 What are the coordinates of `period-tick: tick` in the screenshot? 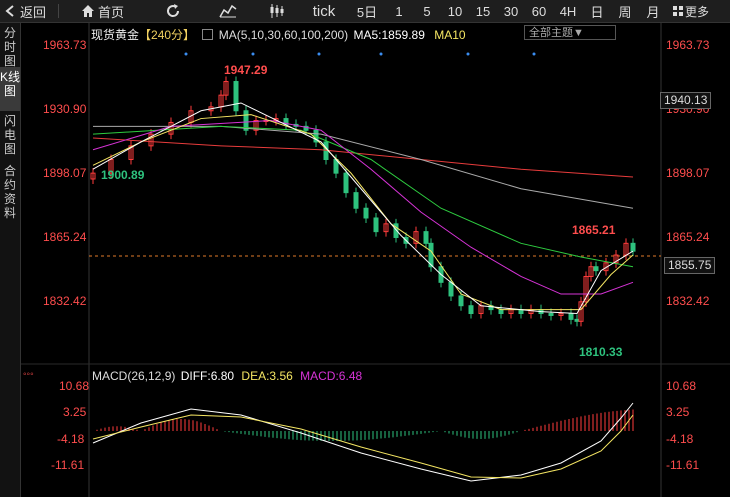 It's located at (324, 11).